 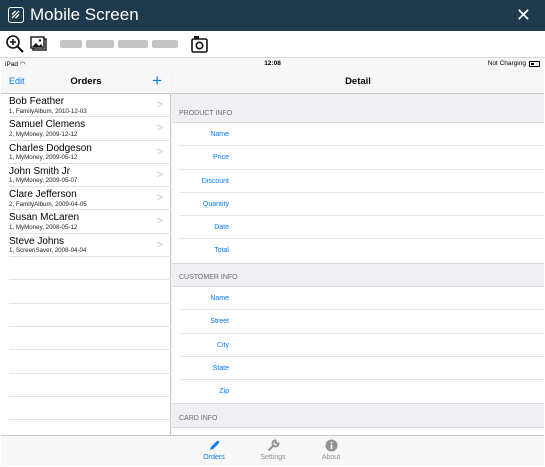 What do you see at coordinates (534, 64) in the screenshot?
I see `battery-icon` at bounding box center [534, 64].